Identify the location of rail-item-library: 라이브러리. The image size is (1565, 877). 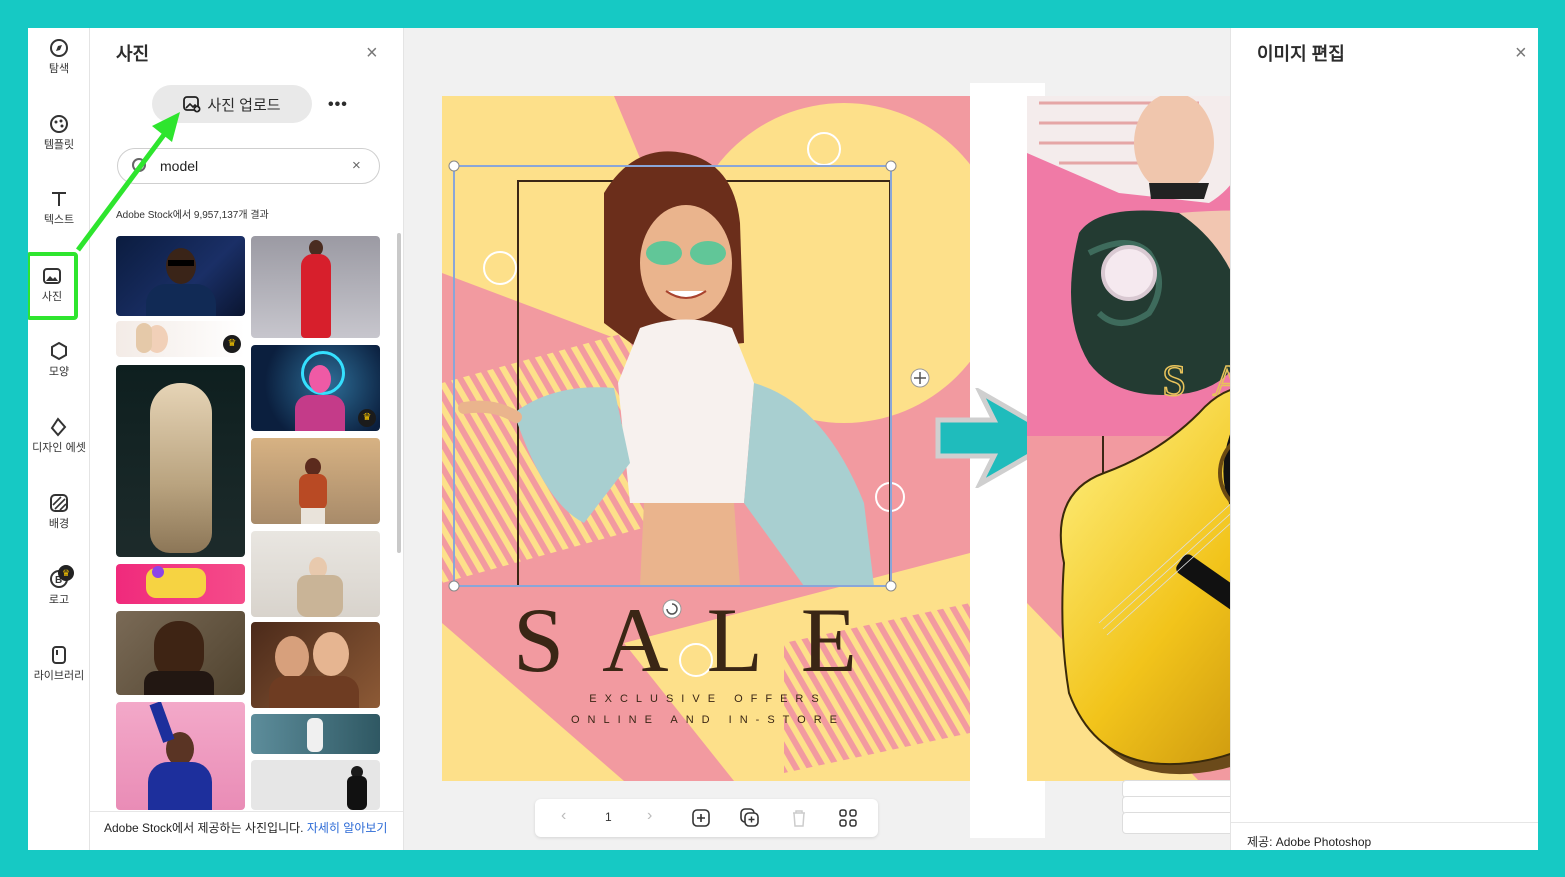
(59, 670).